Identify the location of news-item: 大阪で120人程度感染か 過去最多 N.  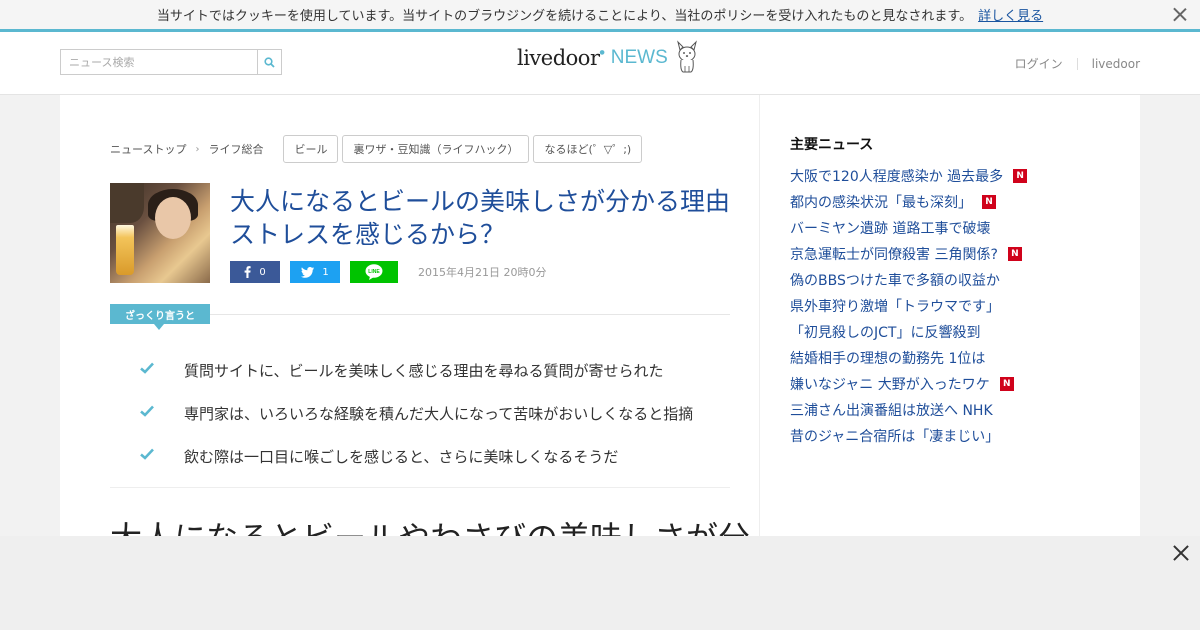
(909, 176).